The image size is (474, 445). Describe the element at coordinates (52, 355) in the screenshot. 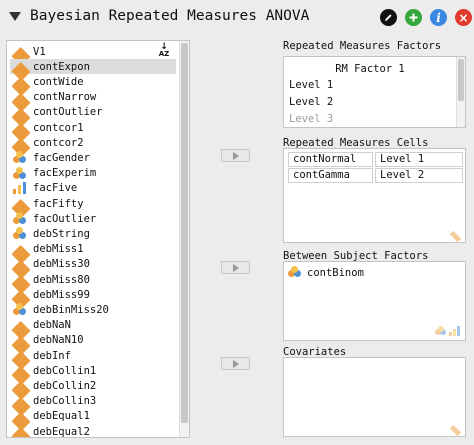

I see `variable-label: debInf` at that location.